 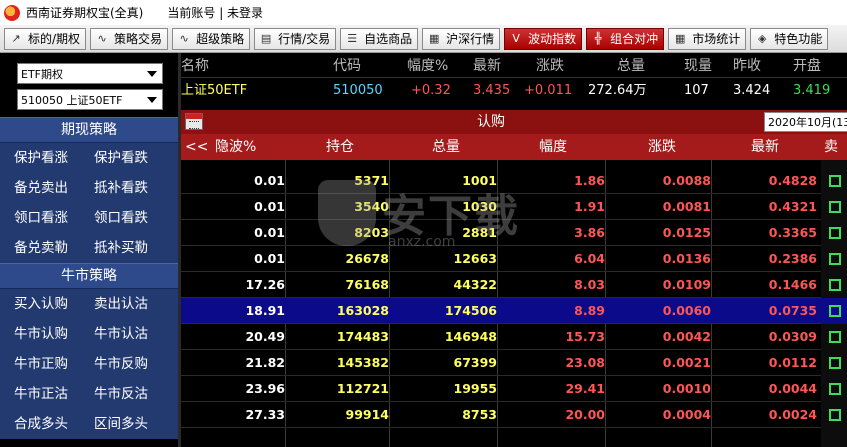 I want to click on cell-chg: 0.0010, so click(x=686, y=388).